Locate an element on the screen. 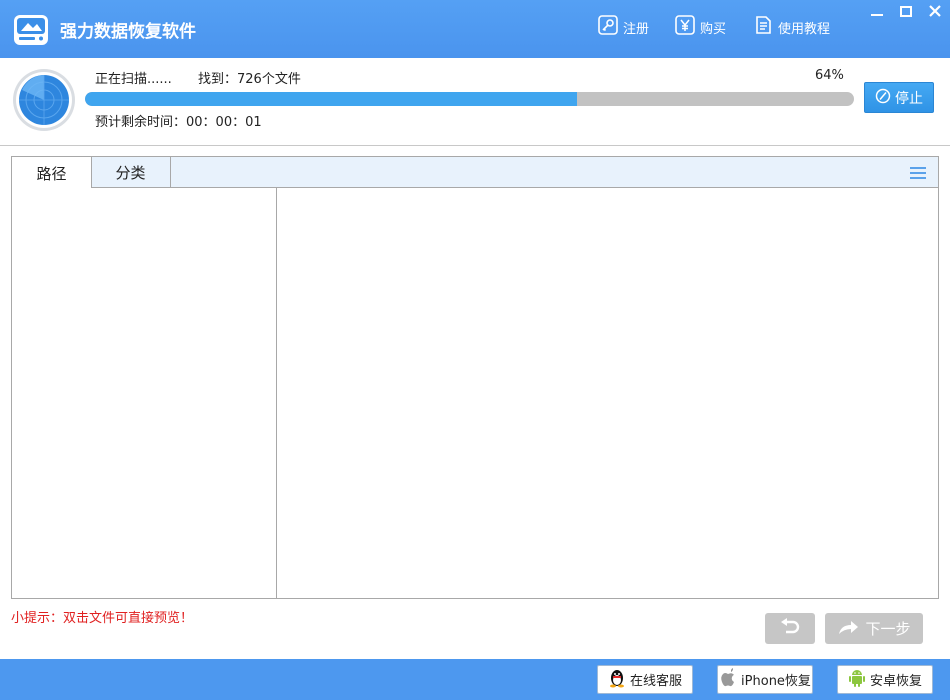 The width and height of the screenshot is (950, 700). arrow-forward-icon is located at coordinates (848, 629).